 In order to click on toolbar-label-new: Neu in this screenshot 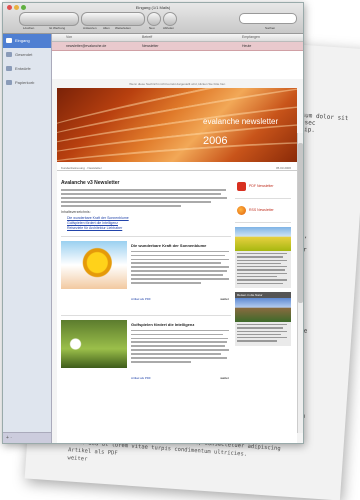, I will do `click(152, 28)`.